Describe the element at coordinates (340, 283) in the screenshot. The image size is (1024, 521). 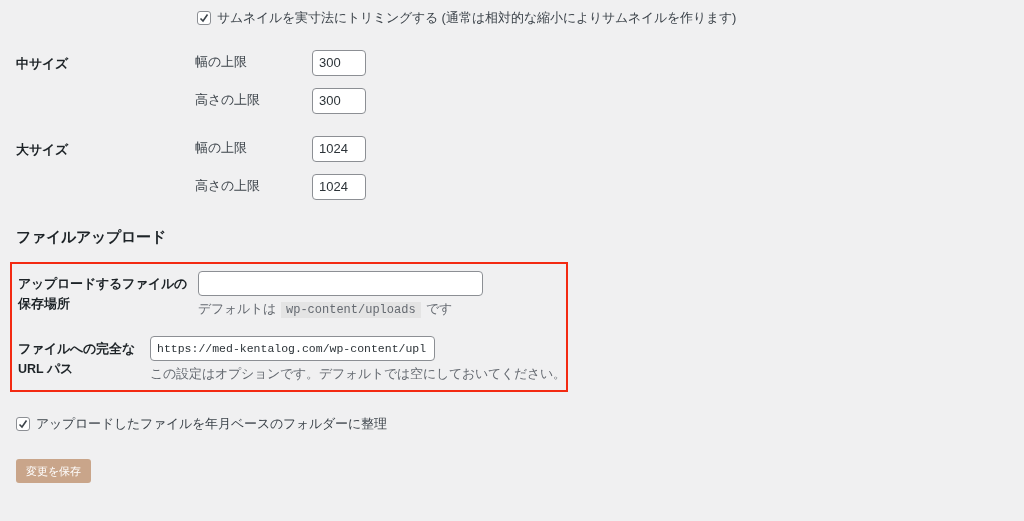
I see `text-input` at that location.